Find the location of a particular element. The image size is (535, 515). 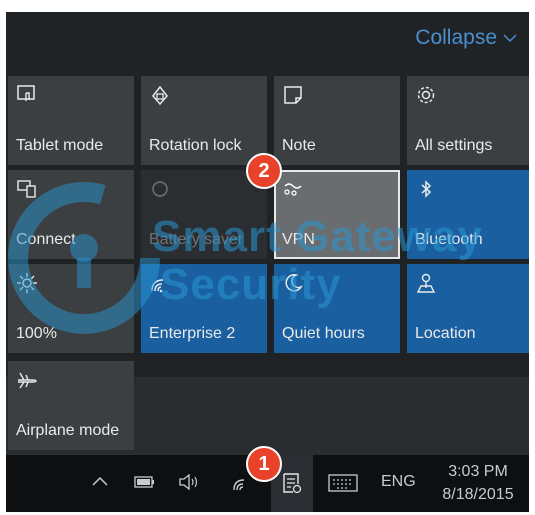

battery-button is located at coordinates (145, 482).